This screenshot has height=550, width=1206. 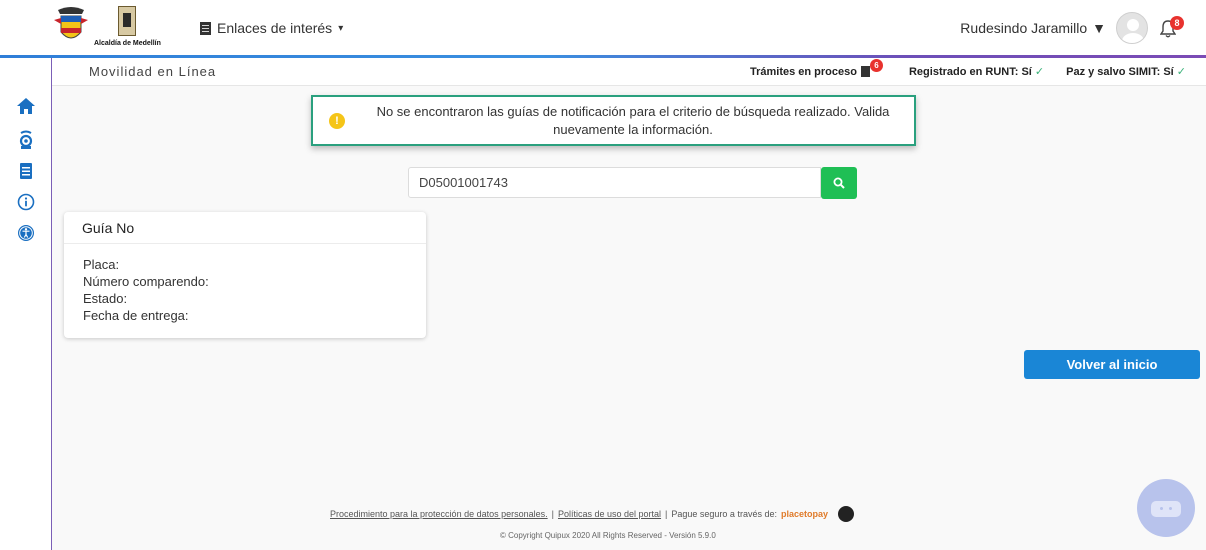 I want to click on links-menu-label: Enlaces de interés, so click(x=275, y=28).